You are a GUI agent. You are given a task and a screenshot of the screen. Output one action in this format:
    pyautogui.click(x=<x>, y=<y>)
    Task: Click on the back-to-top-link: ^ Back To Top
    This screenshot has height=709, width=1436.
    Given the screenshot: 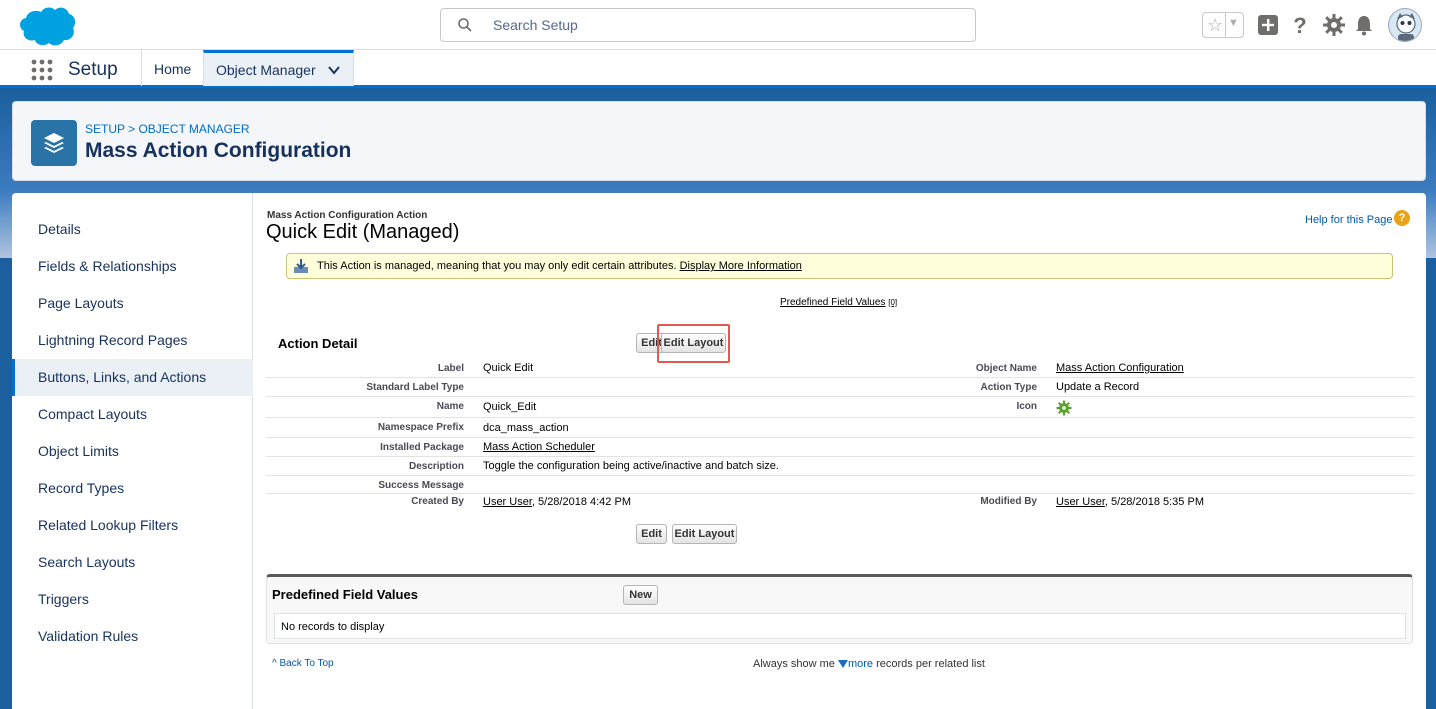 What is the action you would take?
    pyautogui.click(x=303, y=663)
    